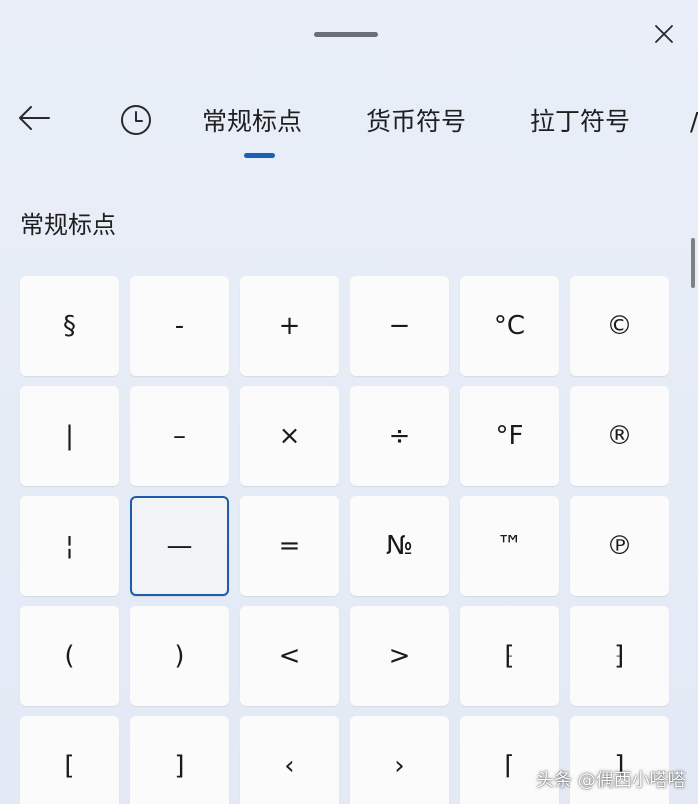 Image resolution: width=698 pixels, height=804 pixels. What do you see at coordinates (346, 34) in the screenshot?
I see `drag-handle` at bounding box center [346, 34].